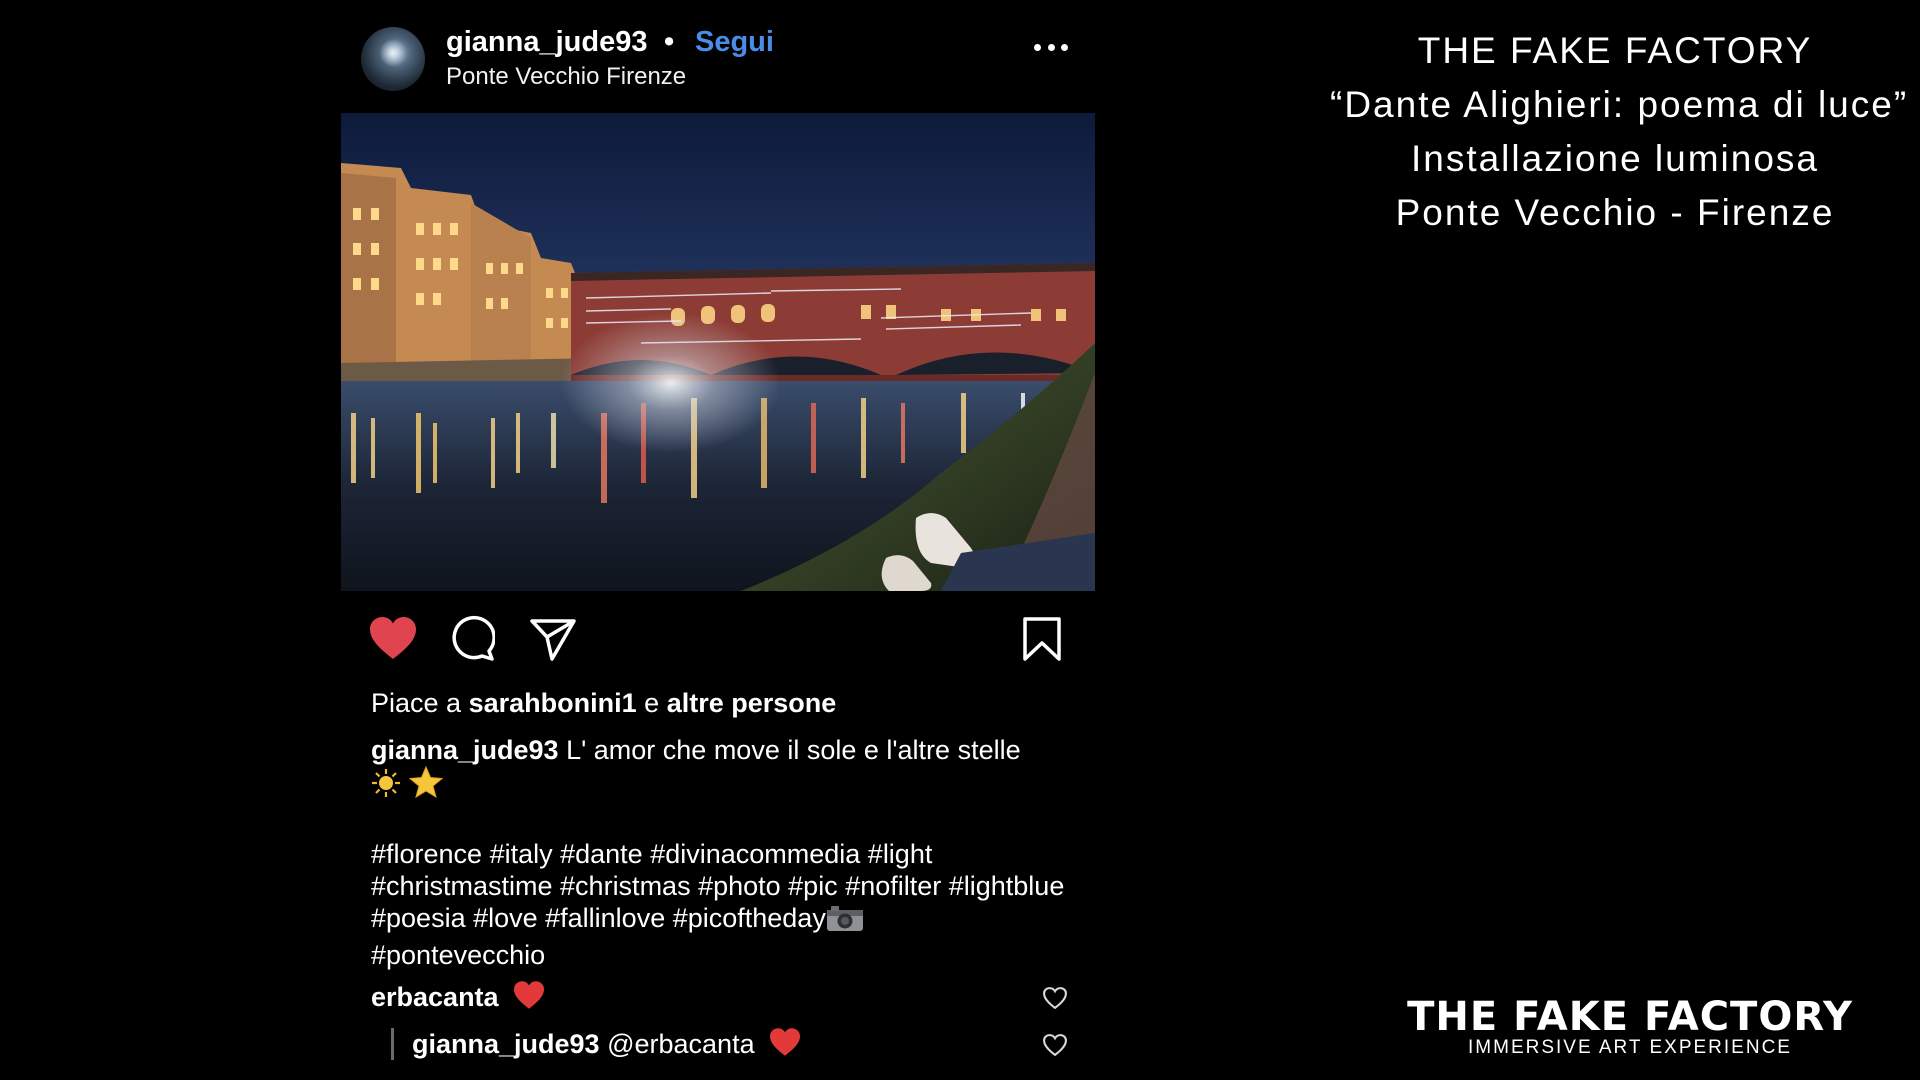 The image size is (1920, 1080). Describe the element at coordinates (416, 703) in the screenshot. I see `likes-prefix: Piace a` at that location.